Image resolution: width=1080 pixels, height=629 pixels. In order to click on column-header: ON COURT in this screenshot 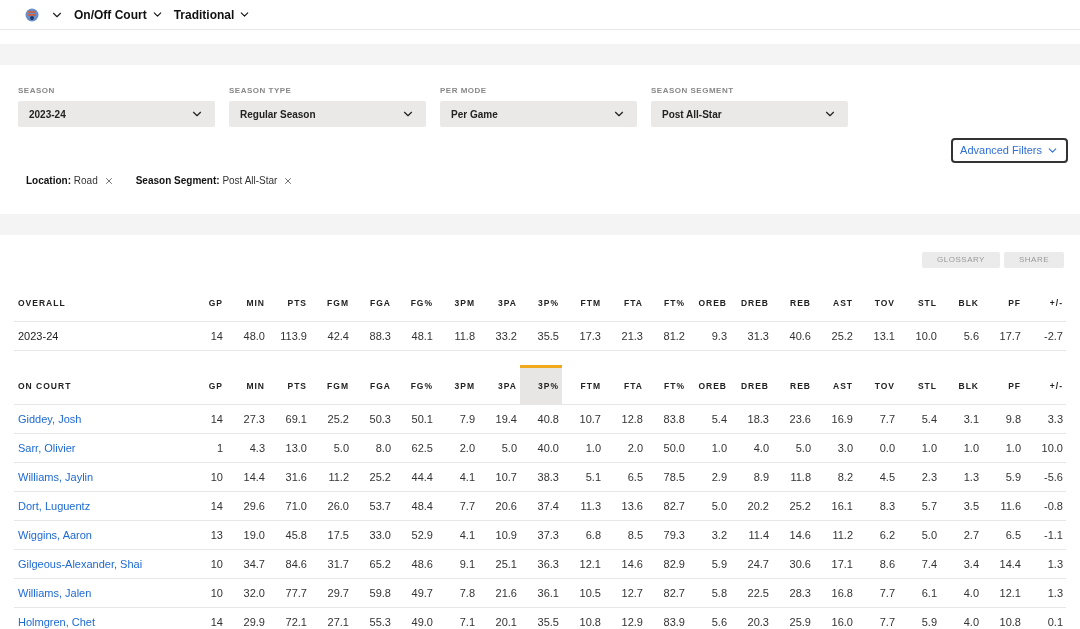, I will do `click(99, 385)`.